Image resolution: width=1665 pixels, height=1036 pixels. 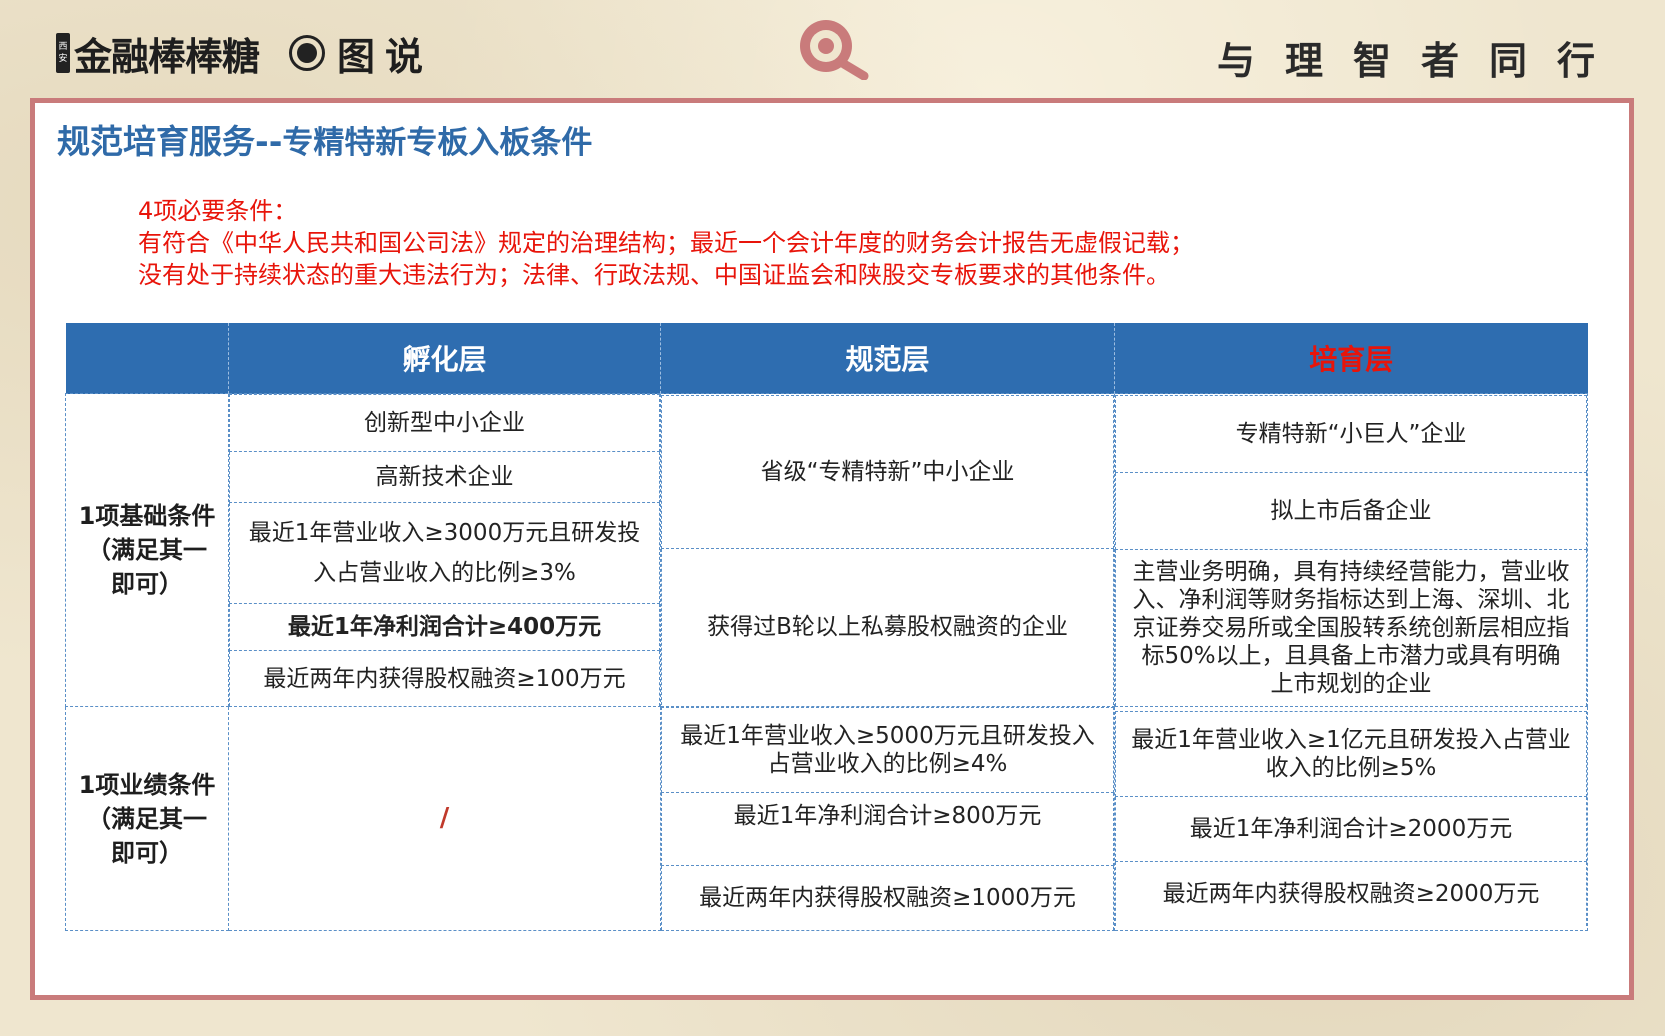 I want to click on brand-sub: 图说, so click(x=385, y=56).